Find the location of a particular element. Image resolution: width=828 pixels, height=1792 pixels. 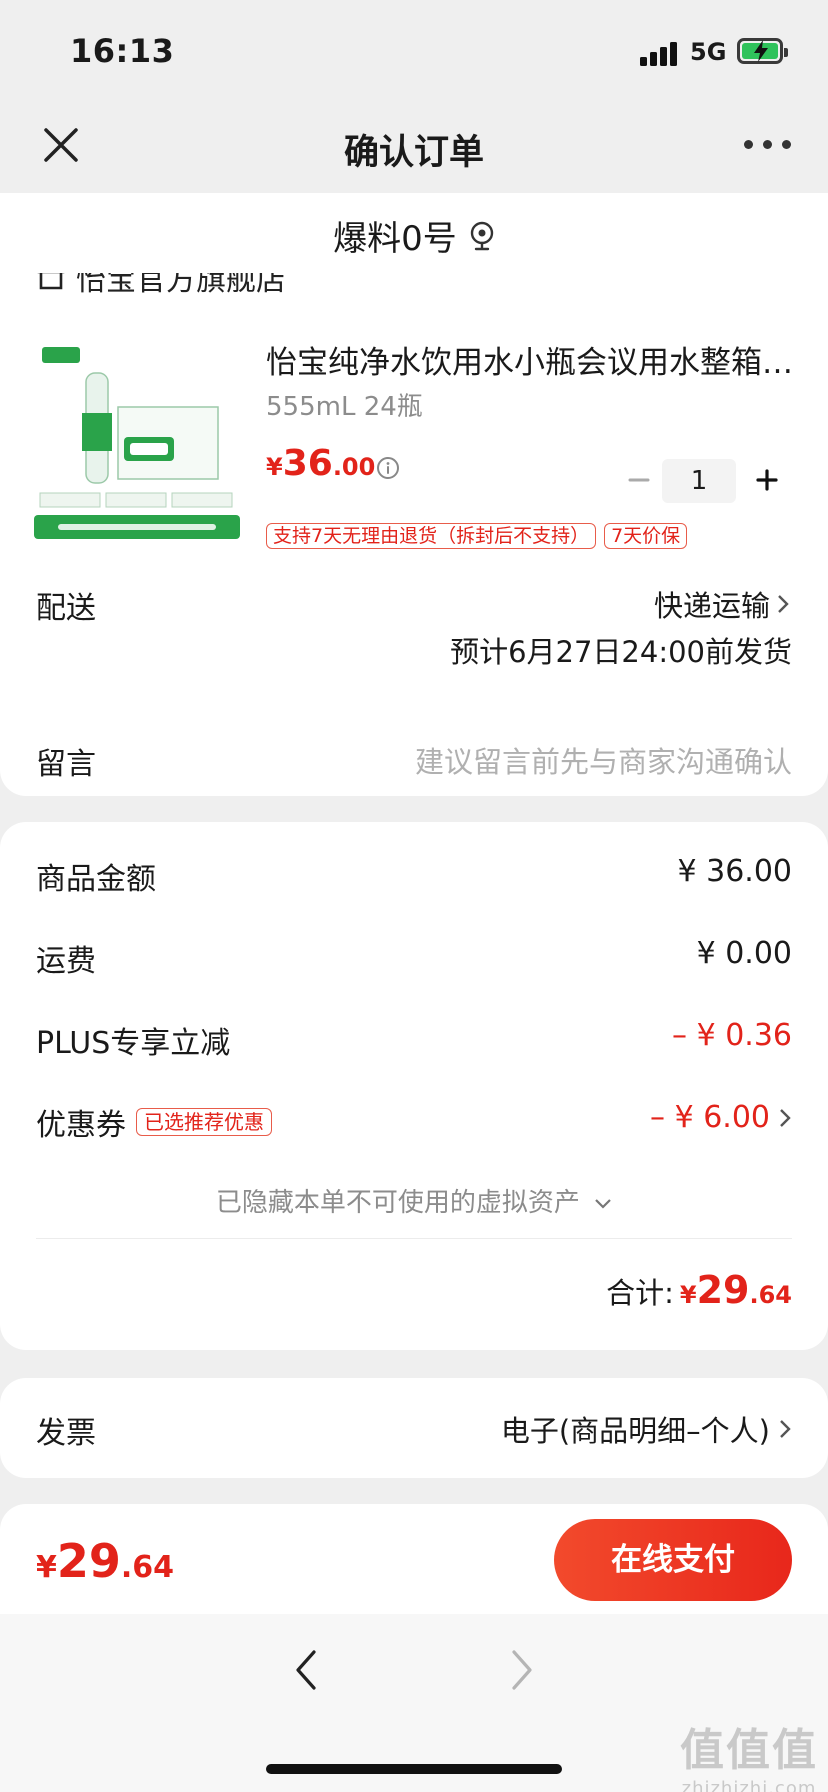

coupon-value: – ¥ 6.00 is located at coordinates (710, 1117).